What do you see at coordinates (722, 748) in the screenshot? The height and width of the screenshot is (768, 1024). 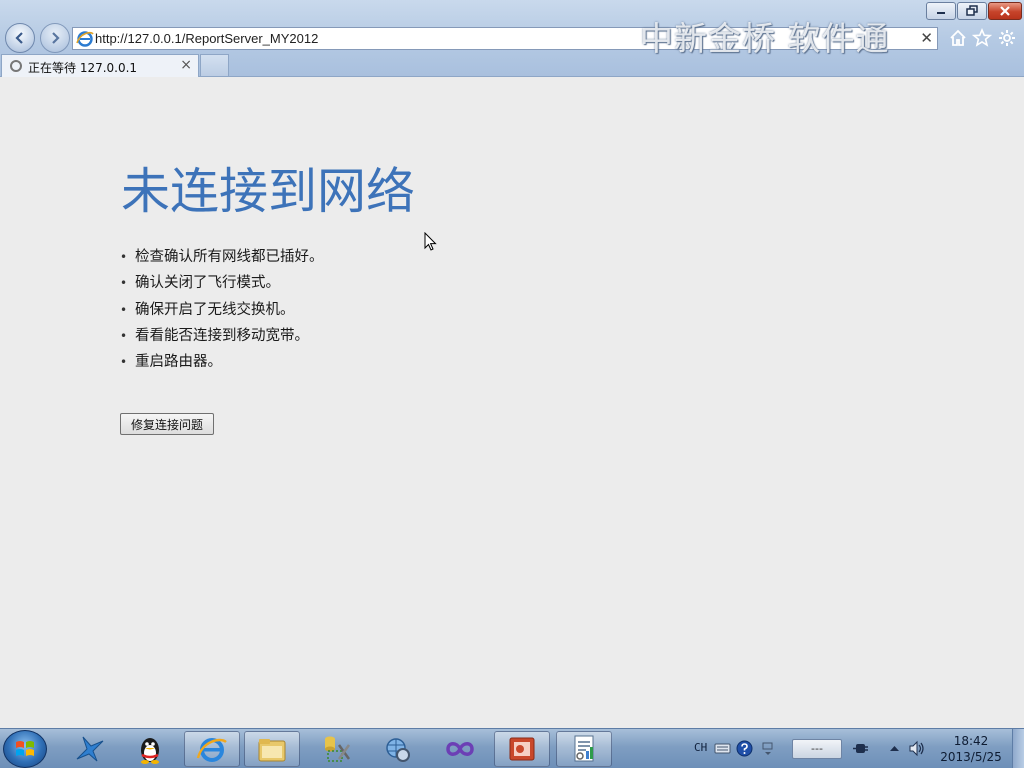 I see `keyboard-icon` at bounding box center [722, 748].